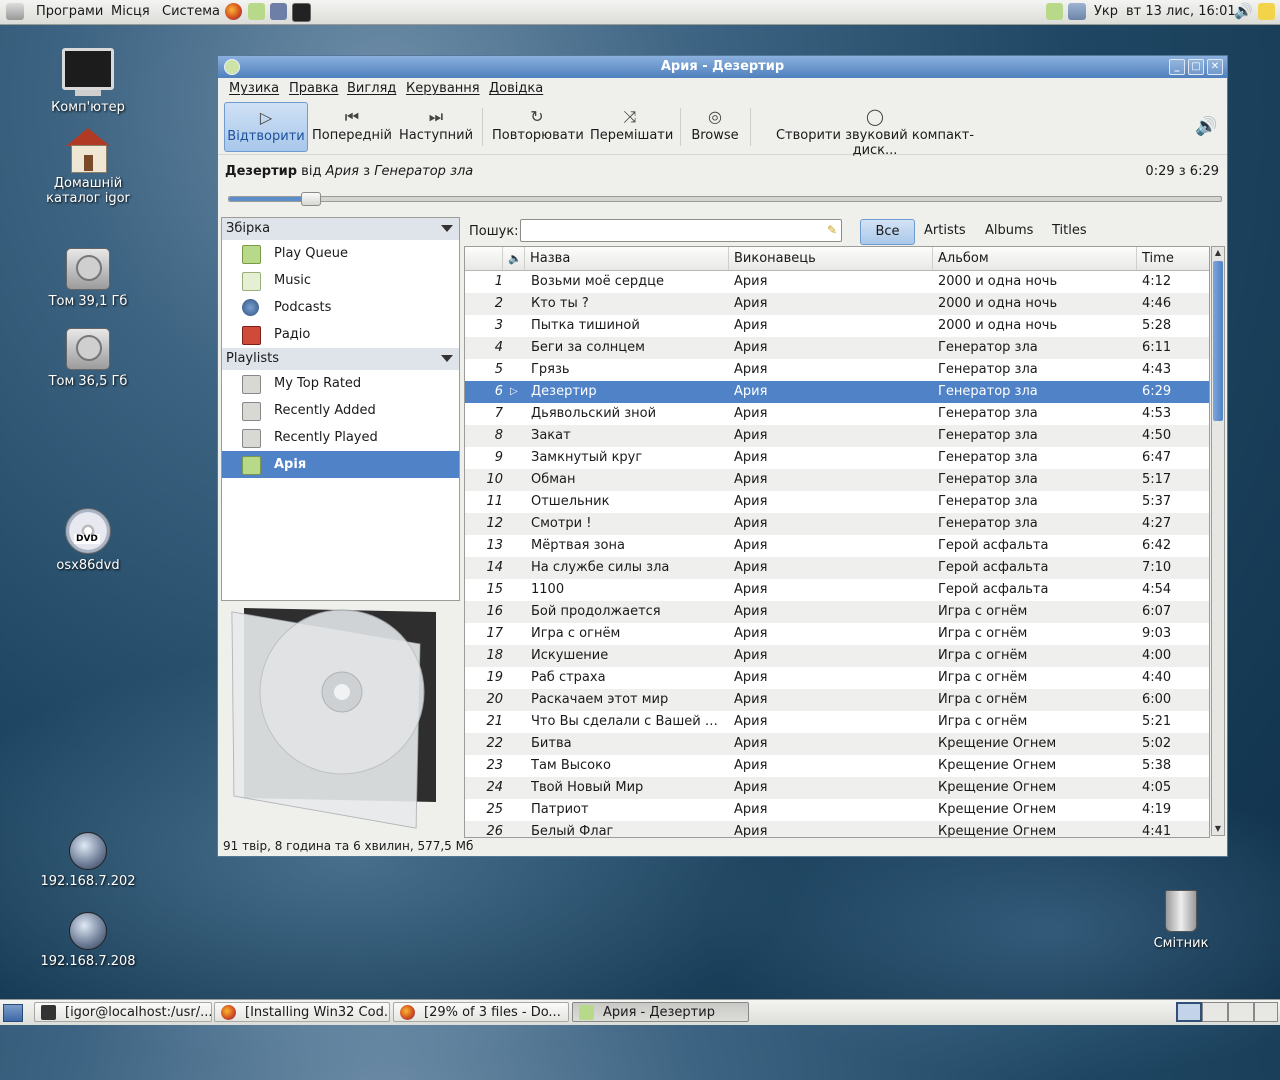  I want to click on column-time: Time, so click(1173, 258).